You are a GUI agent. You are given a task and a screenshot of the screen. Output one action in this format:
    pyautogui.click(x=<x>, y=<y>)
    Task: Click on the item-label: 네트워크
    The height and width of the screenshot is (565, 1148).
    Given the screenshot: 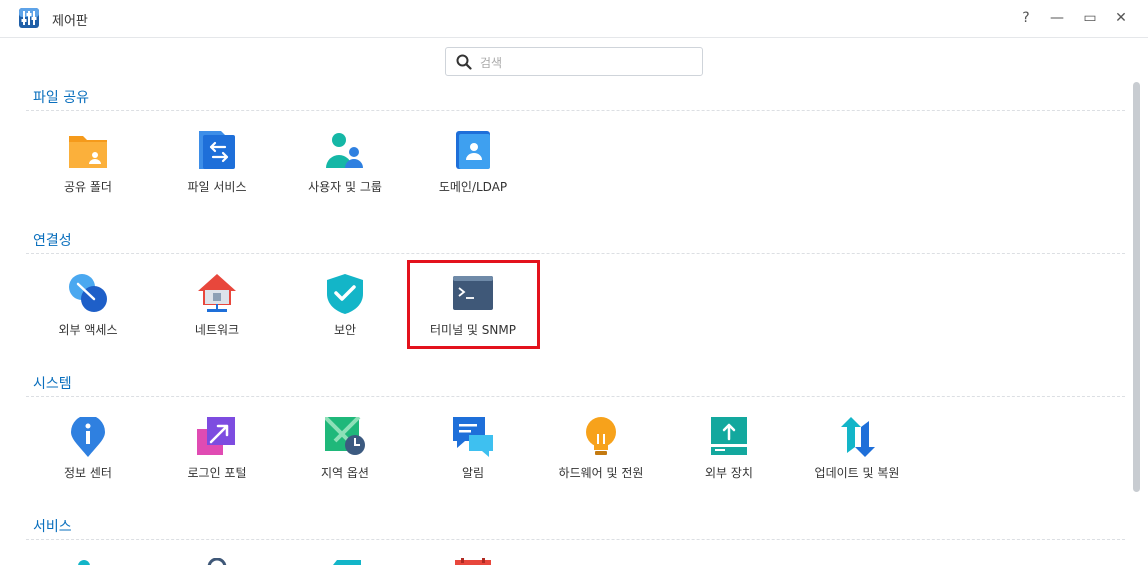 What is the action you would take?
    pyautogui.click(x=217, y=330)
    